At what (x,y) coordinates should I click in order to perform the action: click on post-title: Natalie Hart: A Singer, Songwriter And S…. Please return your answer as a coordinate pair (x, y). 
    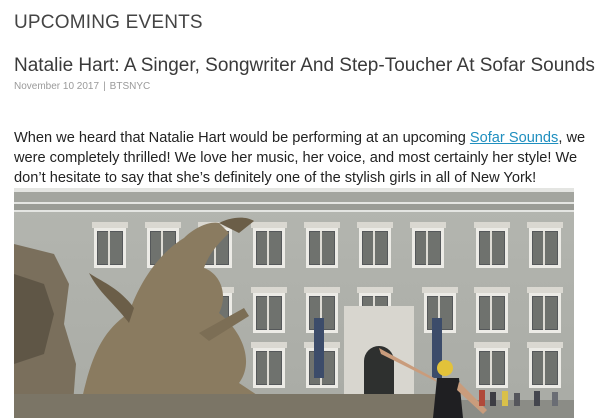
    Looking at the image, I should click on (304, 66).